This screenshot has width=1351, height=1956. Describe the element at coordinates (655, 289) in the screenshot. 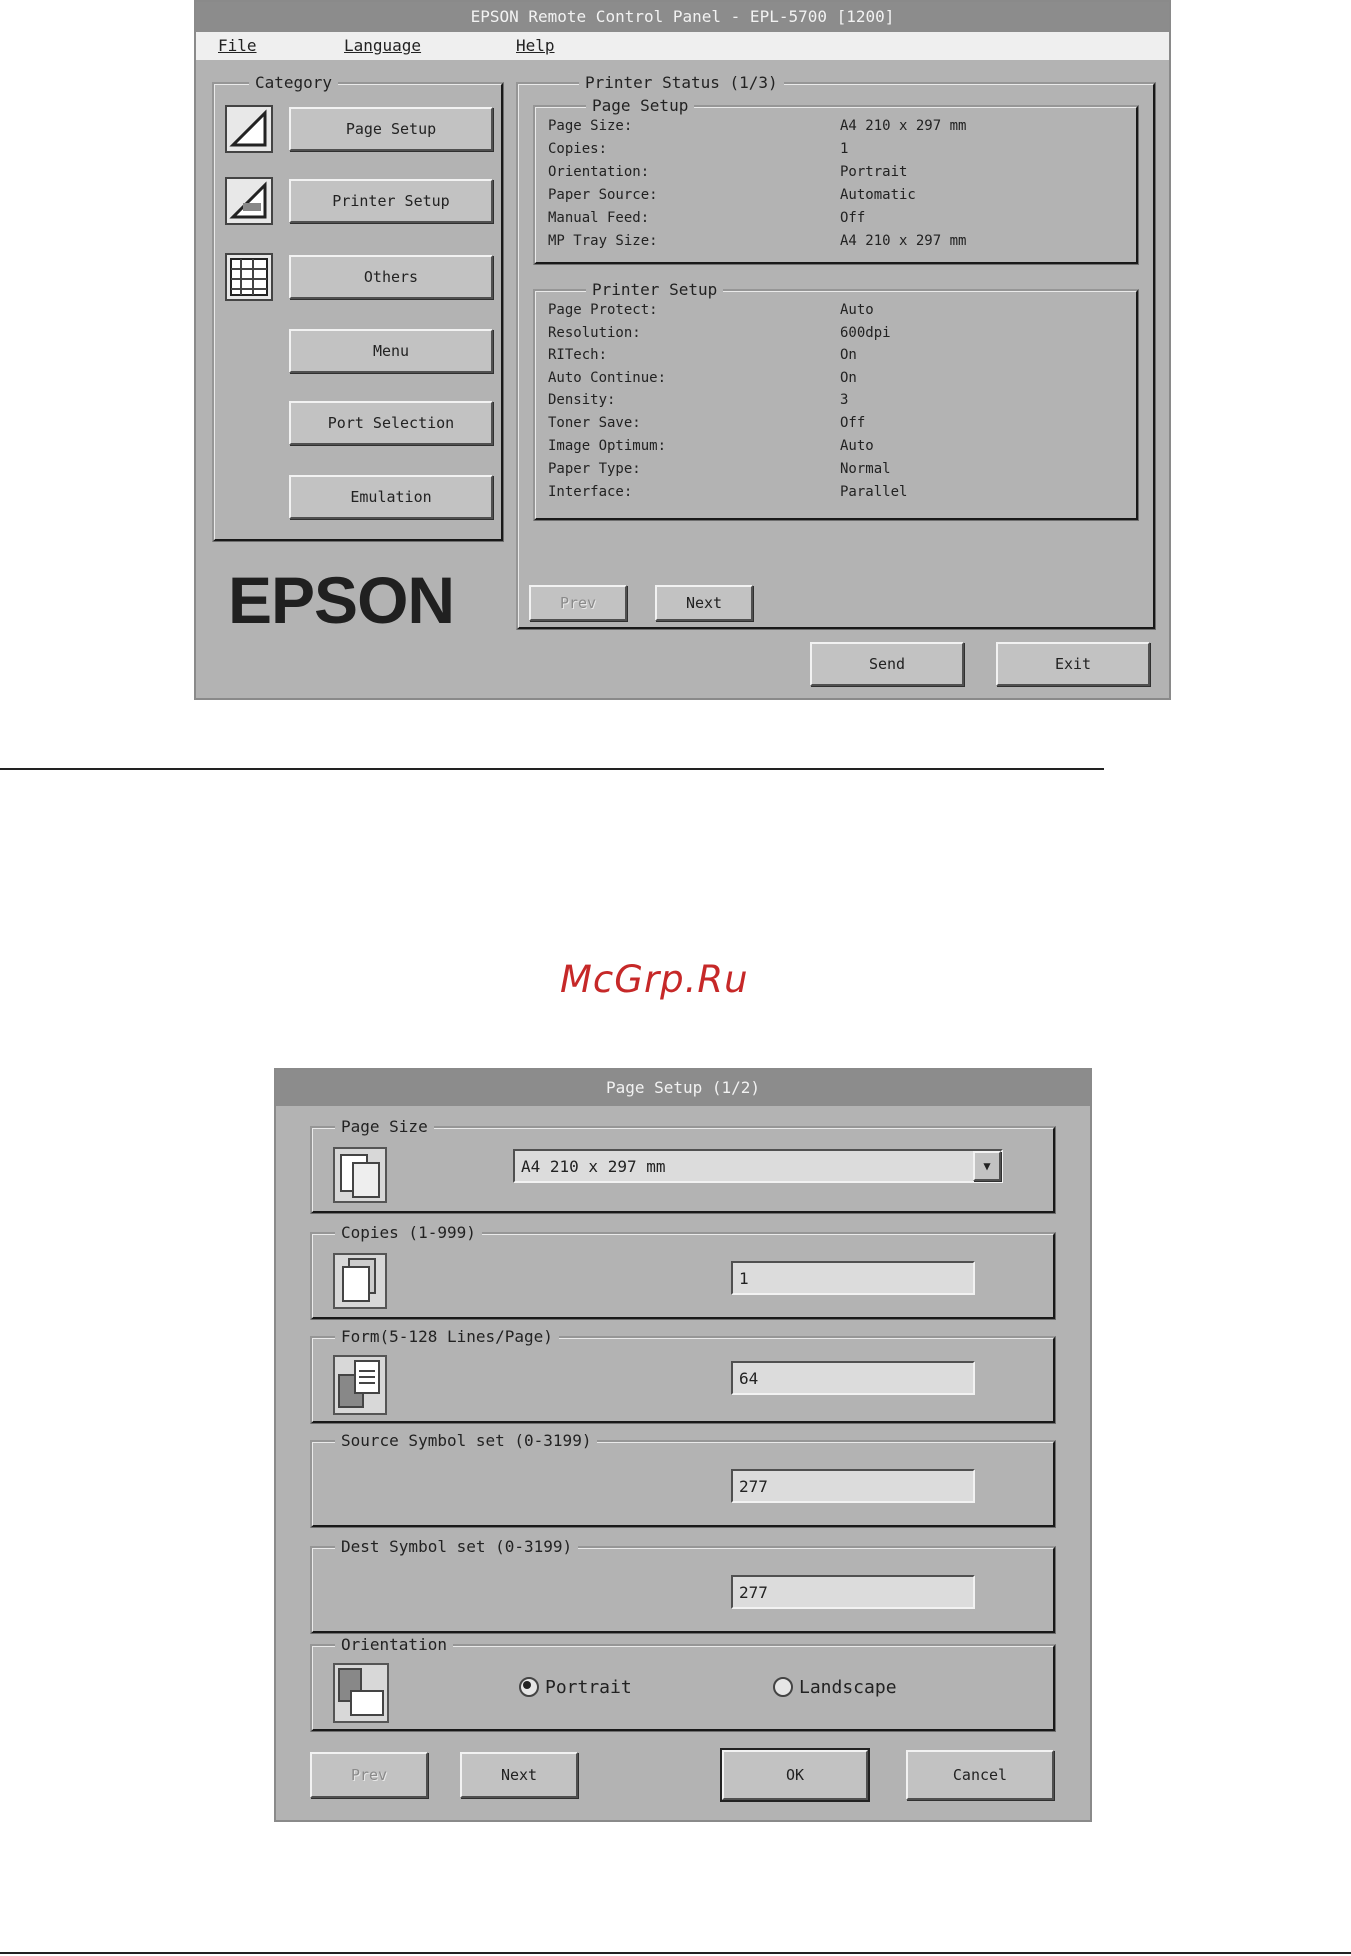

I see `status-printer-setup-legend: Printer Setup` at that location.